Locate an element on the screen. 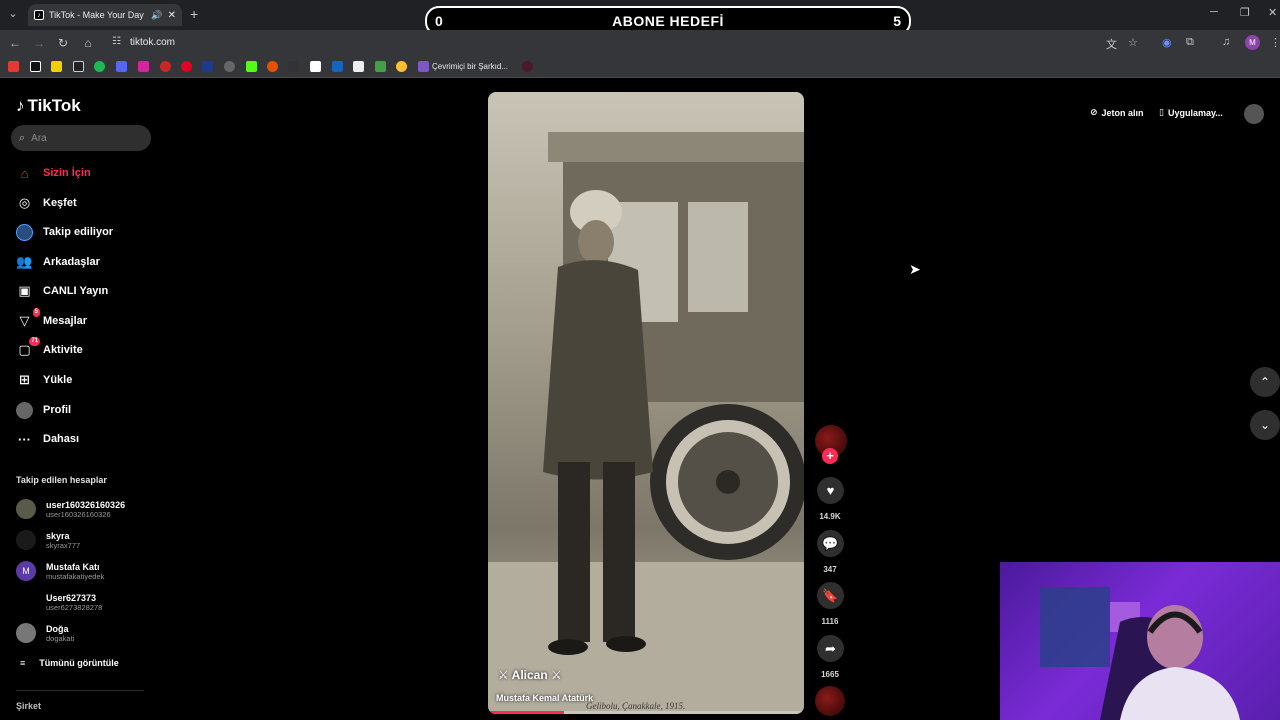 Image resolution: width=1280 pixels, height=720 pixels. share-button: ➦ is located at coordinates (830, 648).